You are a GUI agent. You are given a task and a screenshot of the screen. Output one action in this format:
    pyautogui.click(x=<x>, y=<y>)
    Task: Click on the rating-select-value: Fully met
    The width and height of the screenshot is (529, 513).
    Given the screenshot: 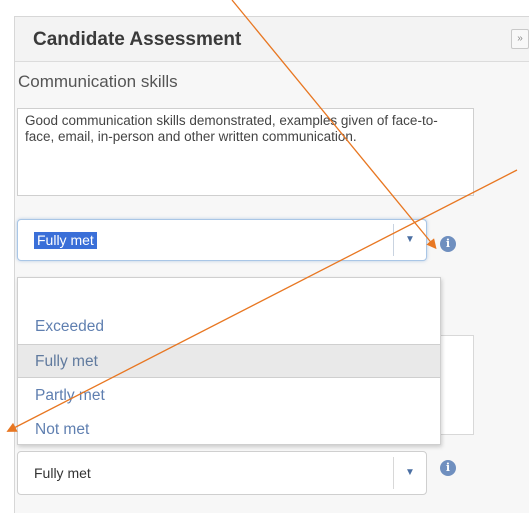 What is the action you would take?
    pyautogui.click(x=65, y=240)
    